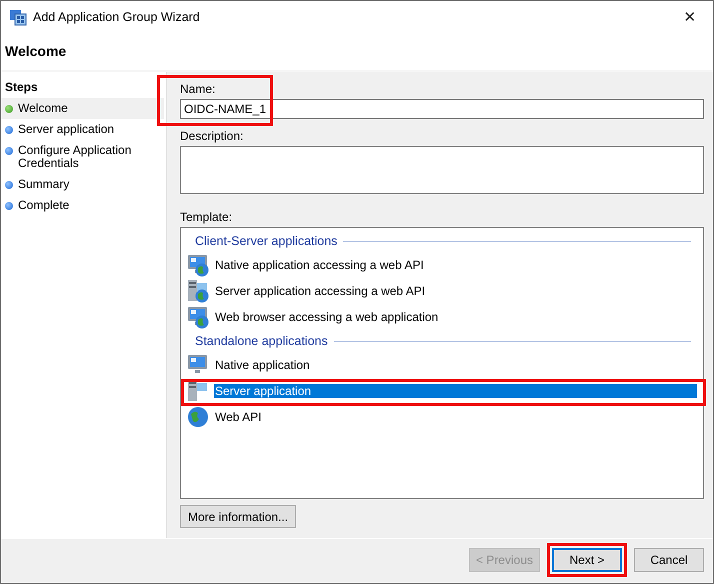 The height and width of the screenshot is (584, 714). I want to click on template-label: Template:, so click(207, 217).